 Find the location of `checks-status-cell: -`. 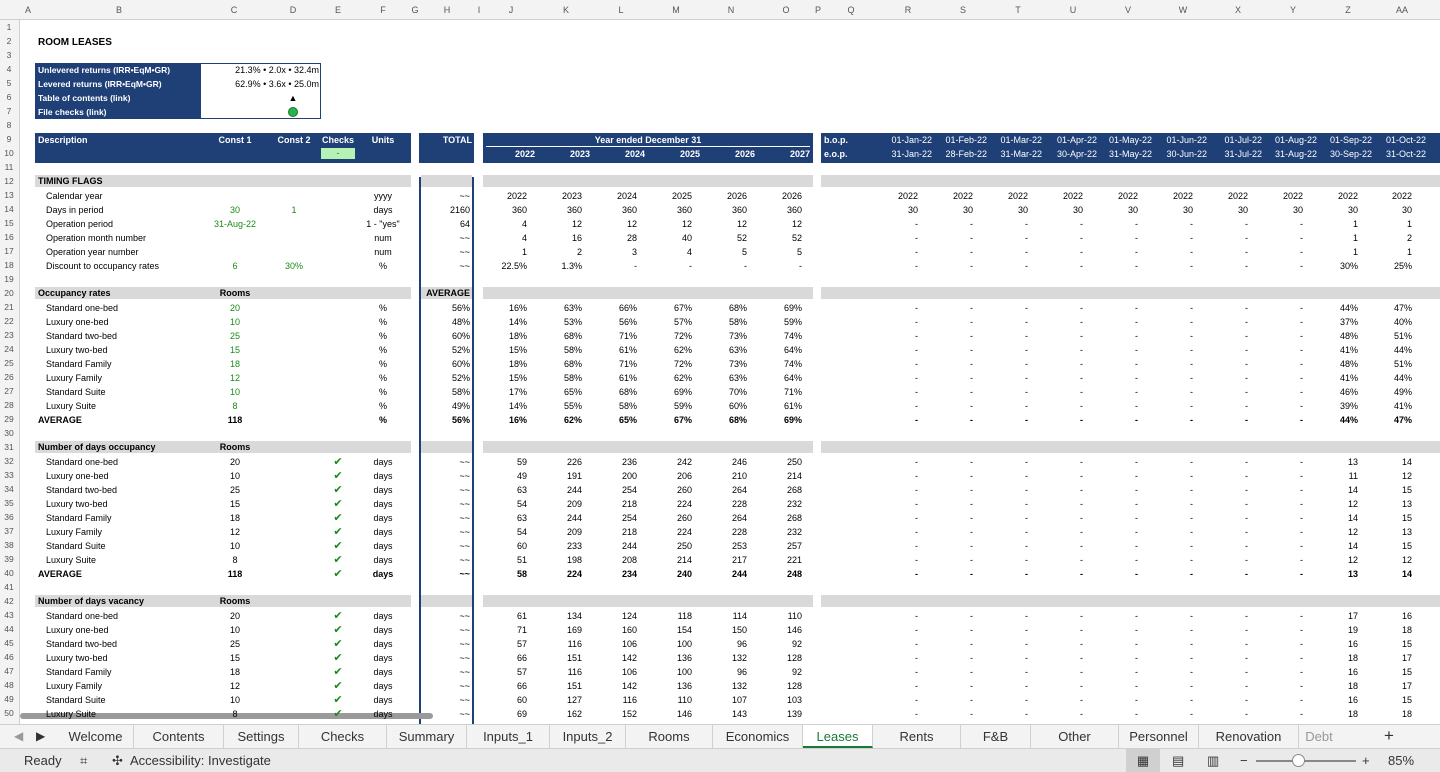

checks-status-cell: - is located at coordinates (338, 153).